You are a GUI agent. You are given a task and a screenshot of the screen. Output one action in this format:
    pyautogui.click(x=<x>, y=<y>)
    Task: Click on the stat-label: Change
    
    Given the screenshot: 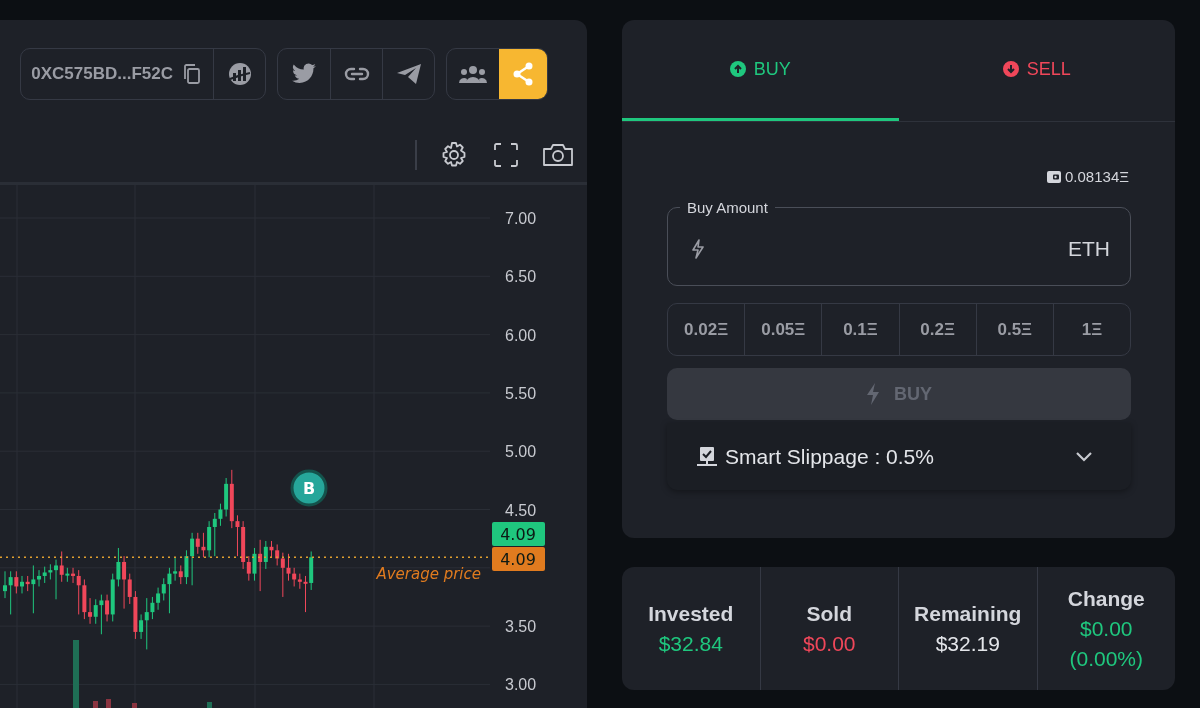 What is the action you would take?
    pyautogui.click(x=1106, y=598)
    